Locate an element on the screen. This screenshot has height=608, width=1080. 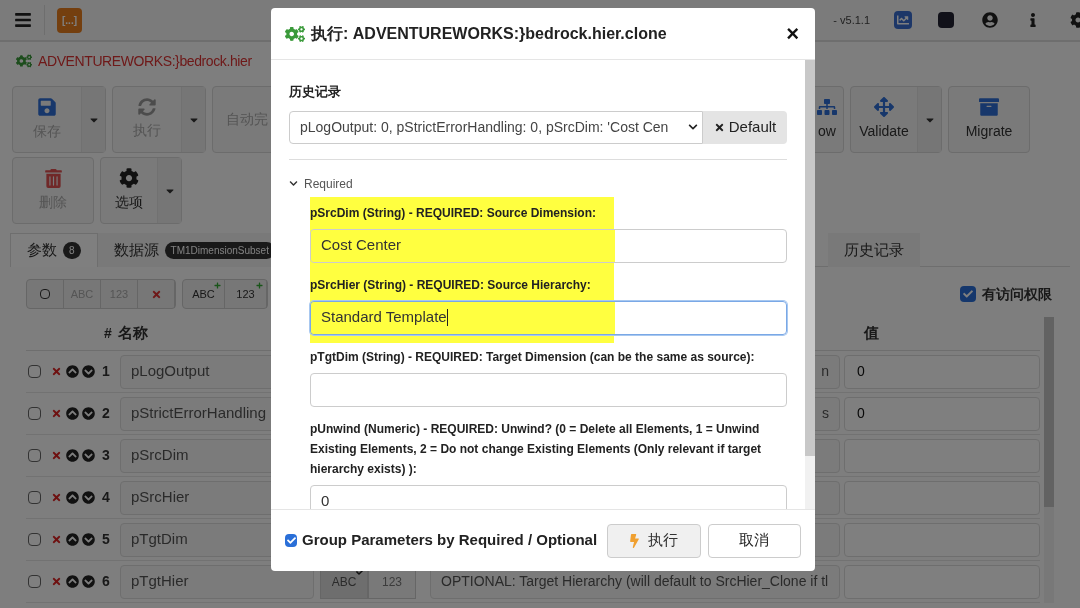
field-label: 历史记录 is located at coordinates (315, 92).